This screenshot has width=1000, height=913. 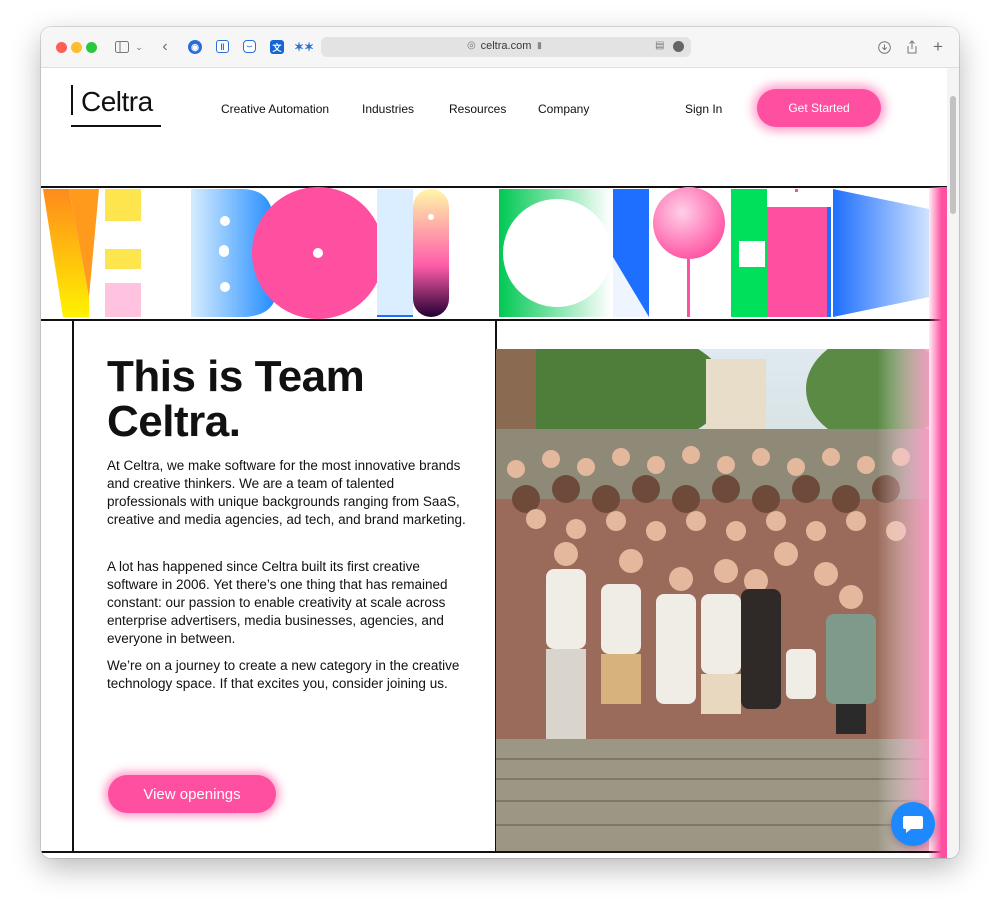 What do you see at coordinates (122, 47) in the screenshot?
I see `sidebar-icon` at bounding box center [122, 47].